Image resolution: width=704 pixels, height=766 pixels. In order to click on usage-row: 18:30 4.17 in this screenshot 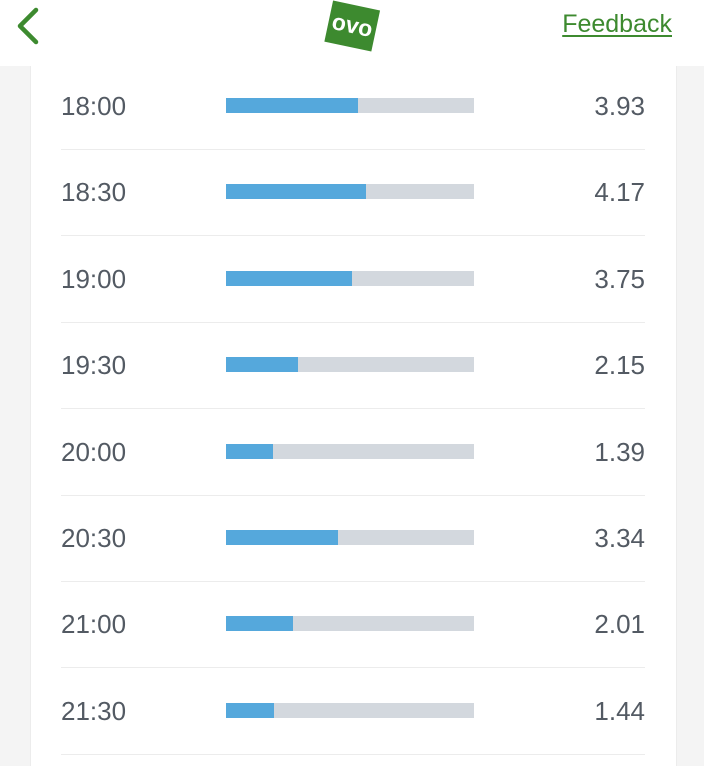, I will do `click(353, 193)`.